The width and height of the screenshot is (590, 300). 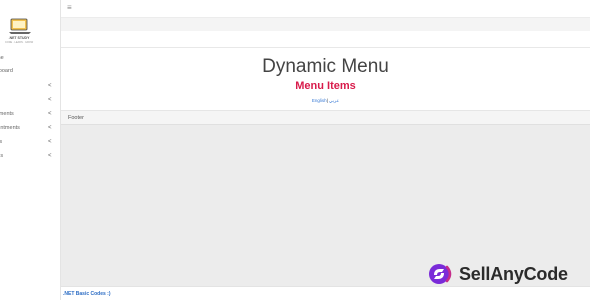 I want to click on sidebar-item-appointments: pointments <, so click(x=30, y=128).